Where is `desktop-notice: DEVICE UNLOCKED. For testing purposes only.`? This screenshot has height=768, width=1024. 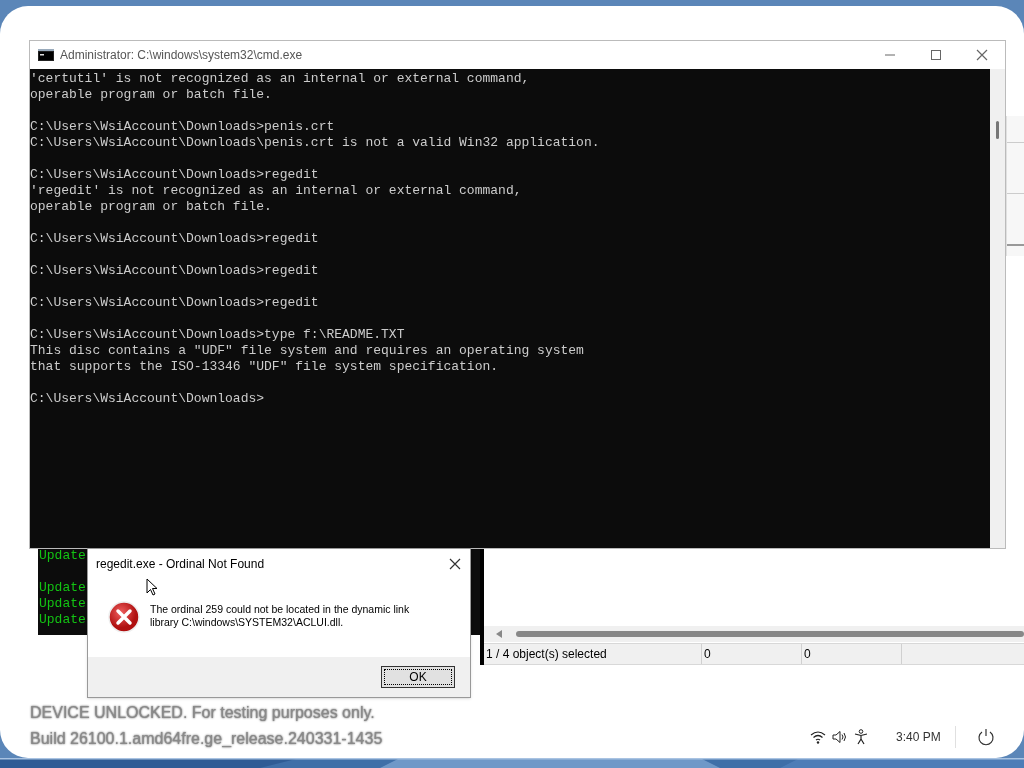
desktop-notice: DEVICE UNLOCKED. For testing purposes only. is located at coordinates (202, 713).